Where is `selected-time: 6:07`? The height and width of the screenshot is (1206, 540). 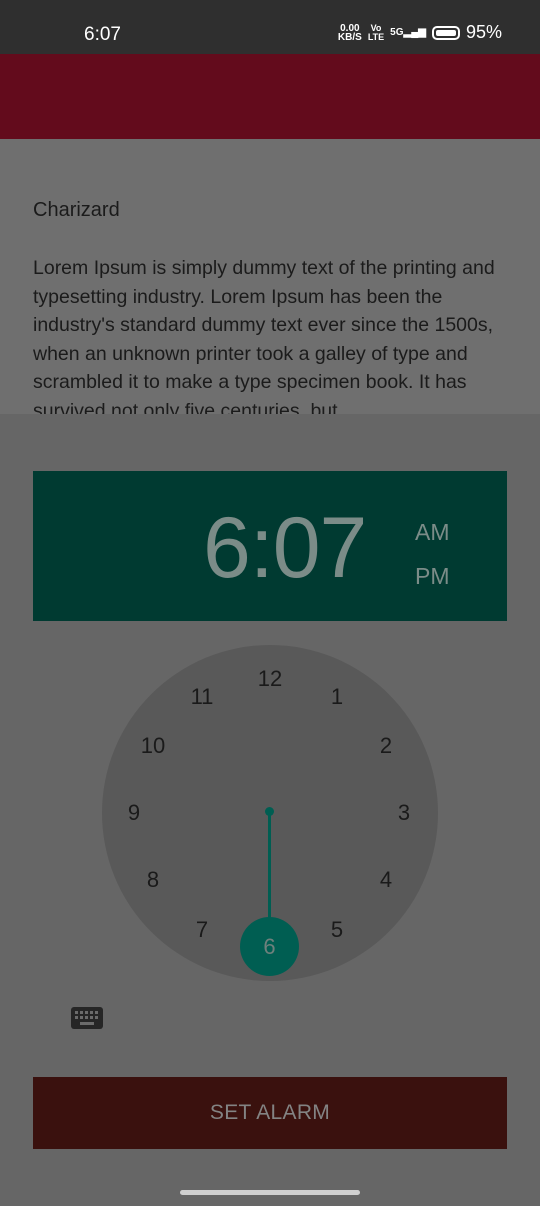 selected-time: 6:07 is located at coordinates (285, 548).